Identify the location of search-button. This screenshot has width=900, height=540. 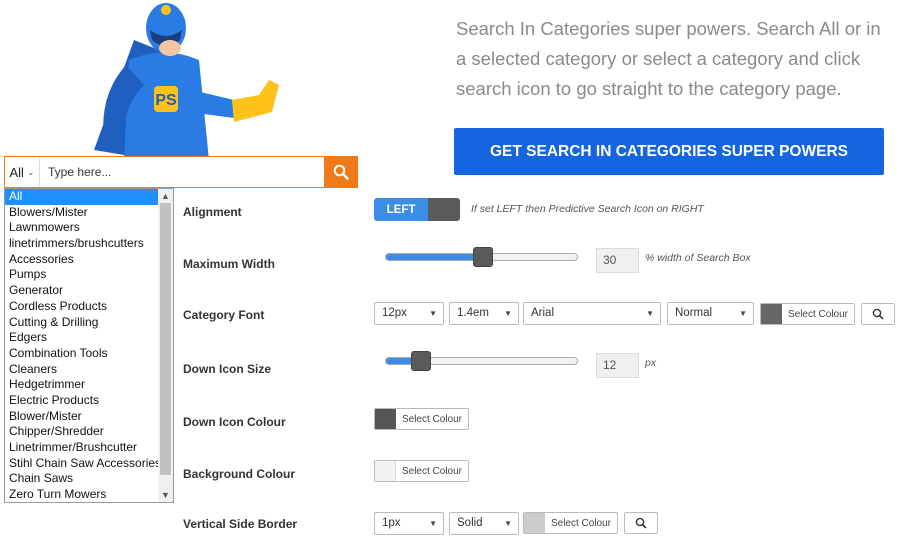
(340, 172).